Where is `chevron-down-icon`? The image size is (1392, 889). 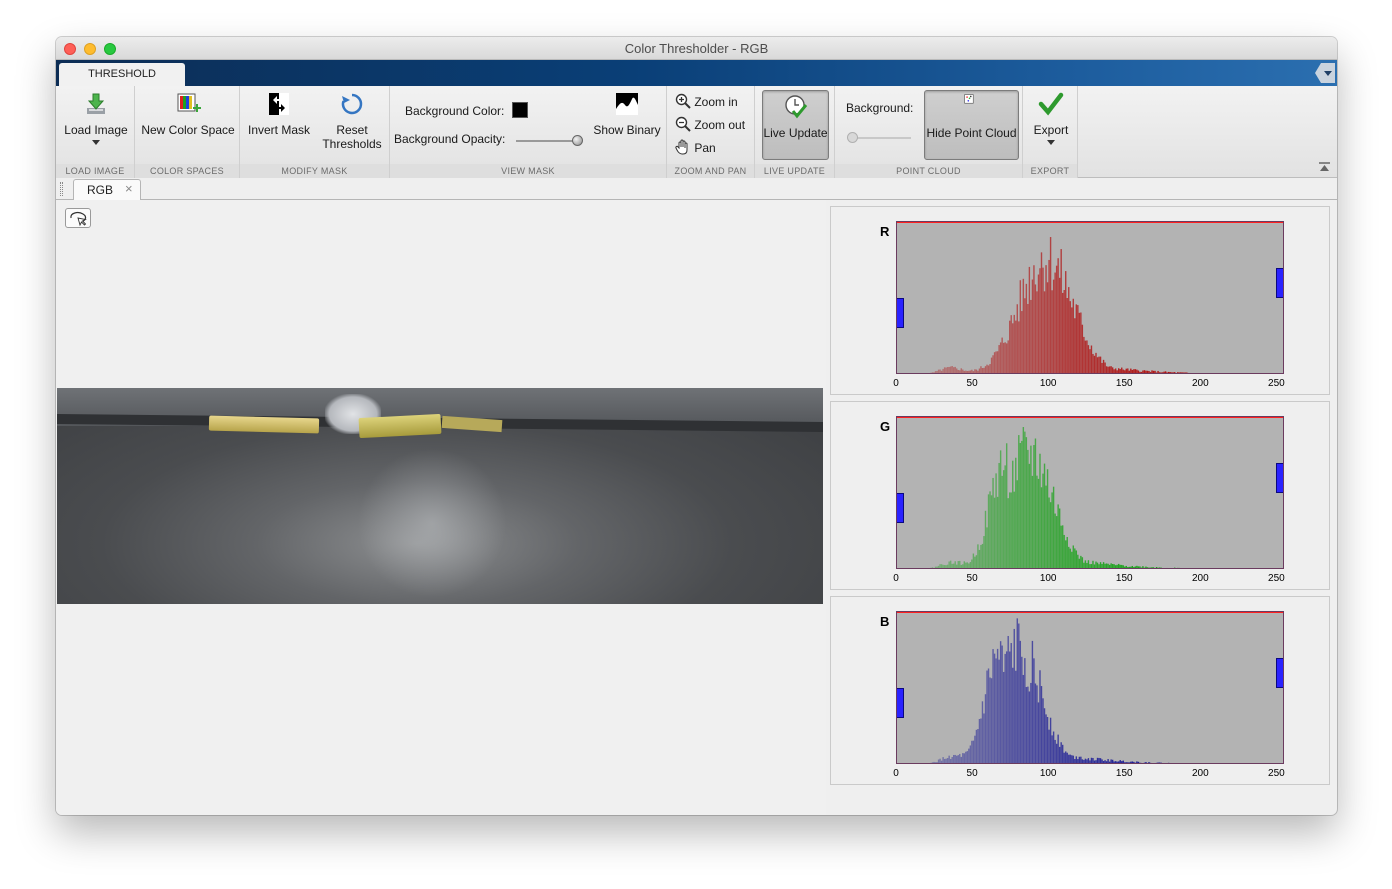
chevron-down-icon is located at coordinates (96, 144).